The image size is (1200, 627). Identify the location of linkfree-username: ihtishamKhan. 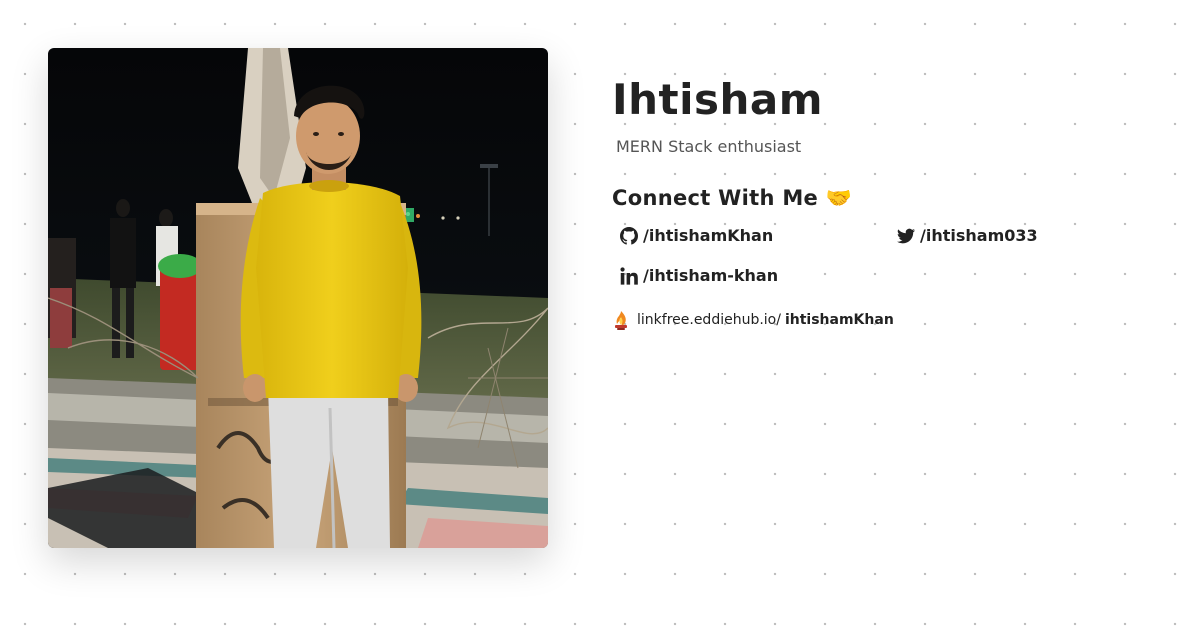
(839, 320).